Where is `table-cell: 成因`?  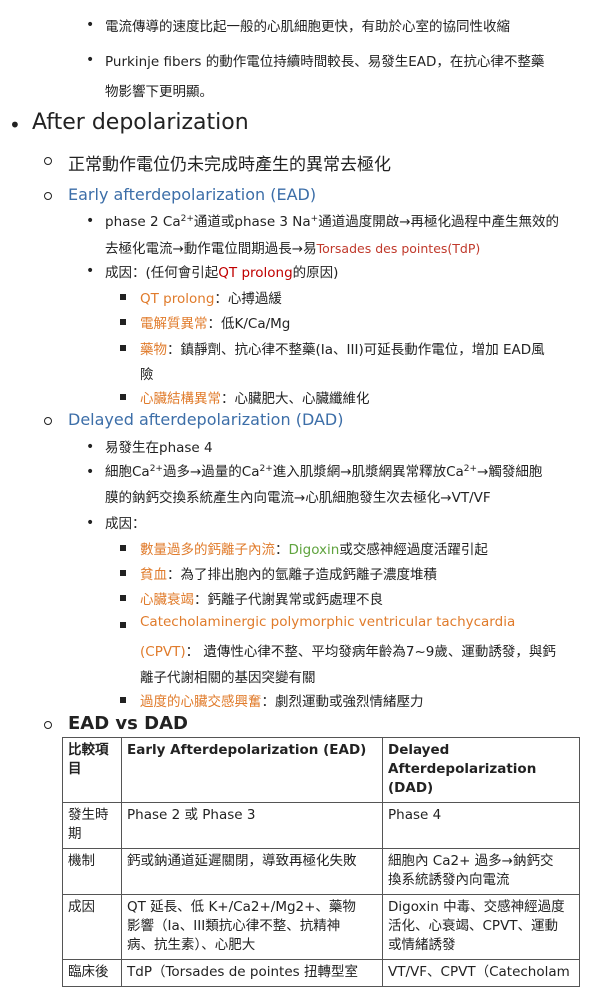 table-cell: 成因 is located at coordinates (92, 927).